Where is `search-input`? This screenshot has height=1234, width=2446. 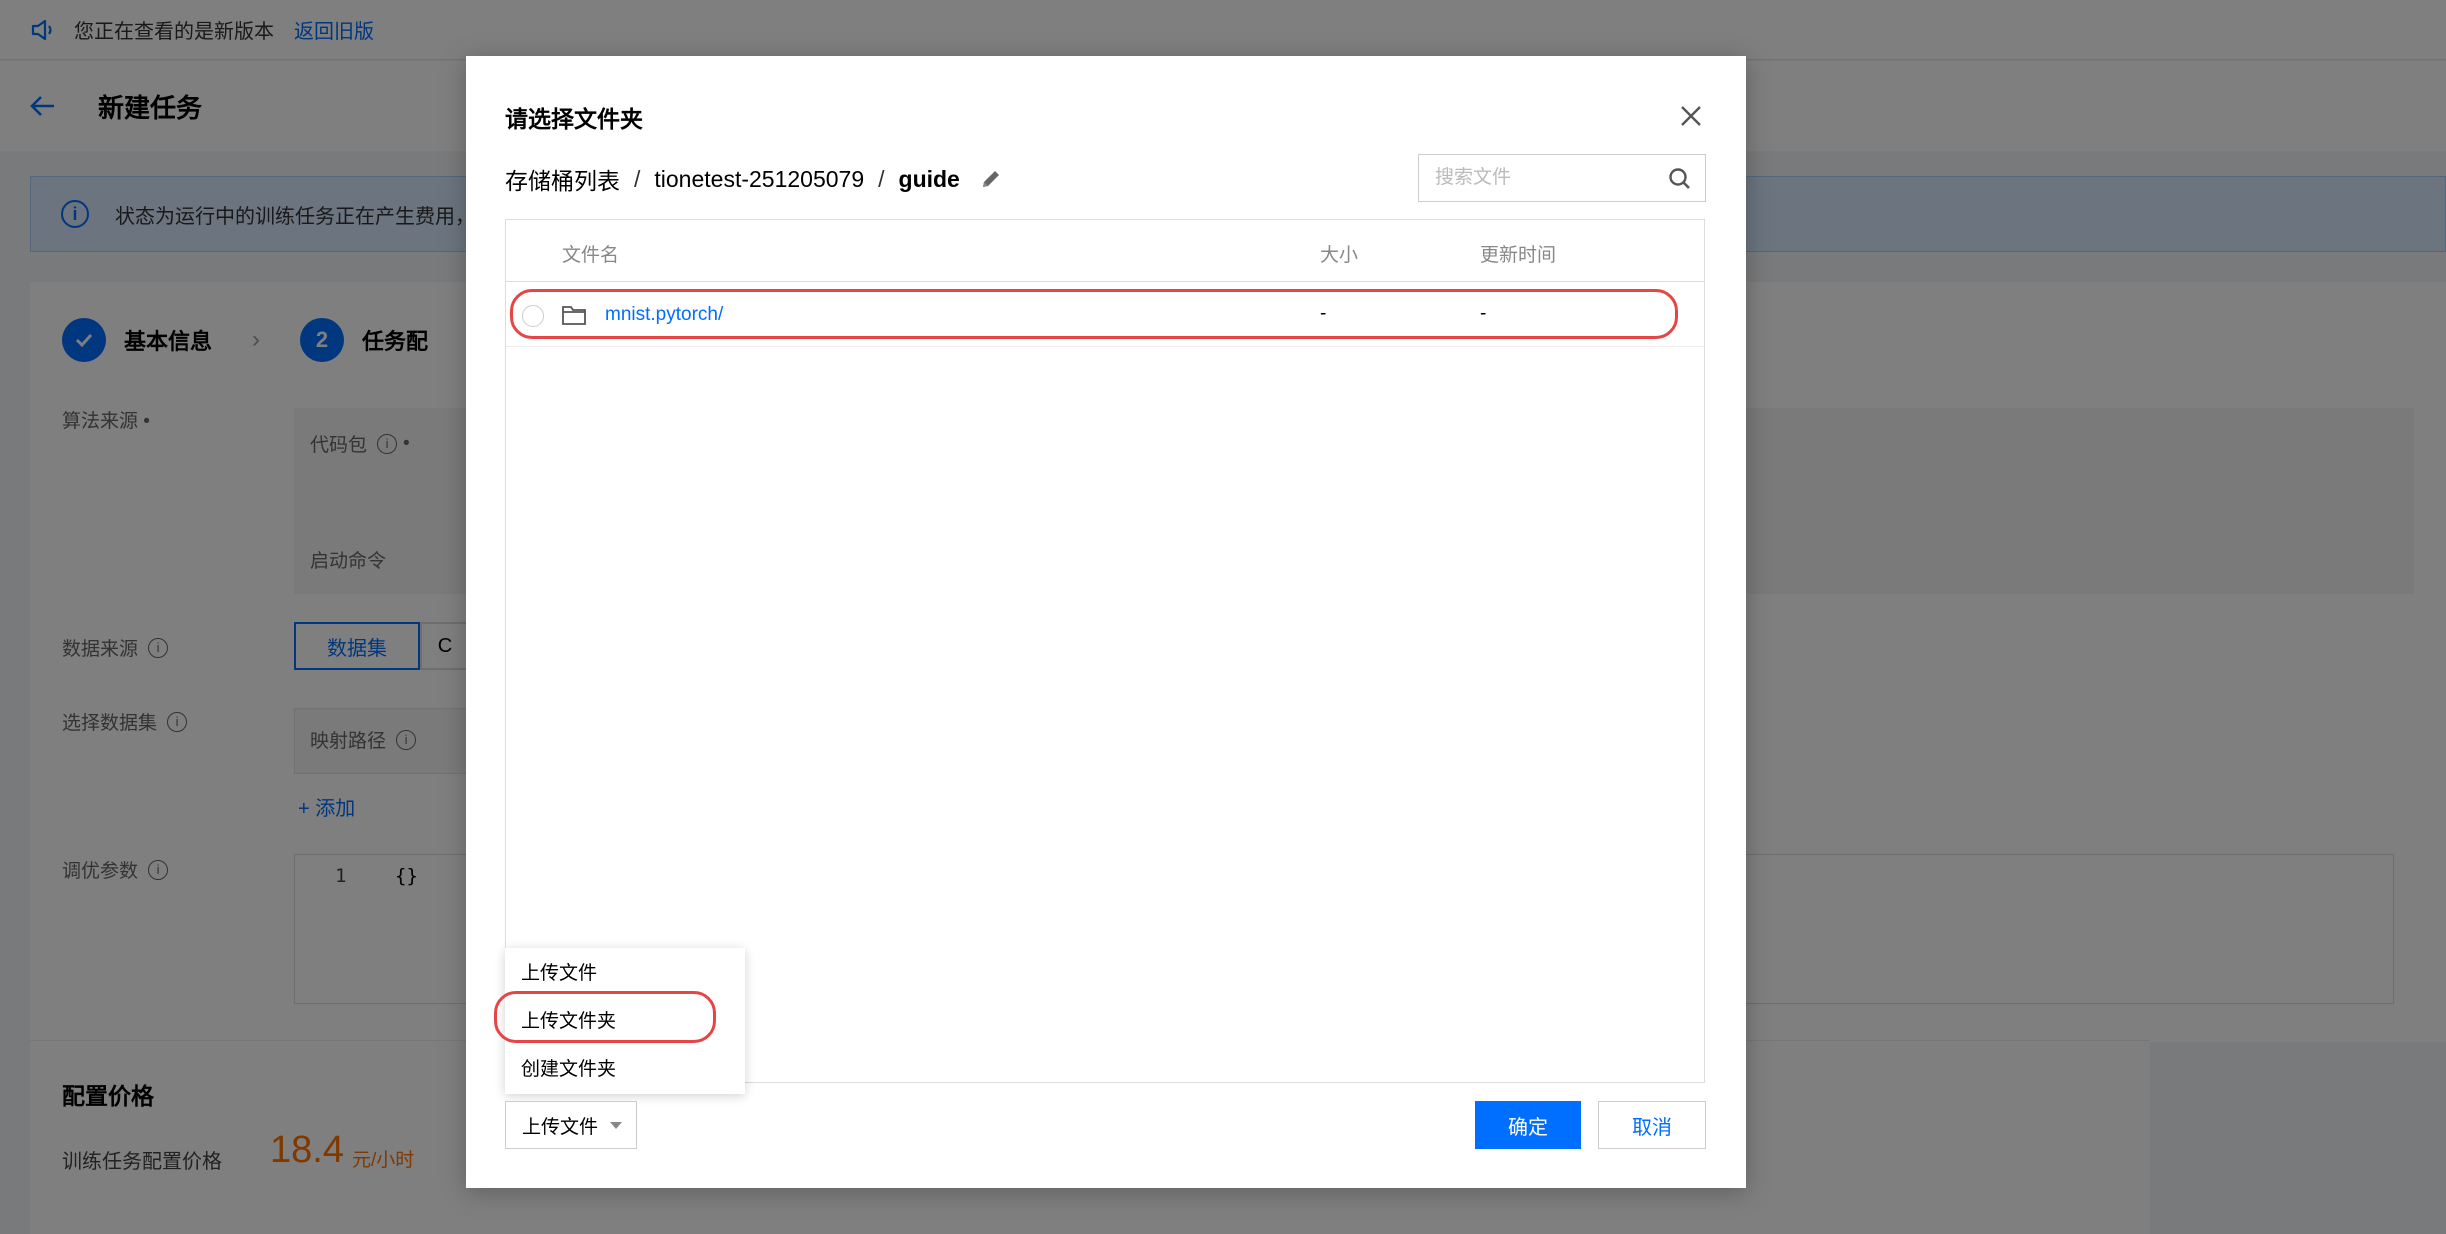
search-input is located at coordinates (1550, 178).